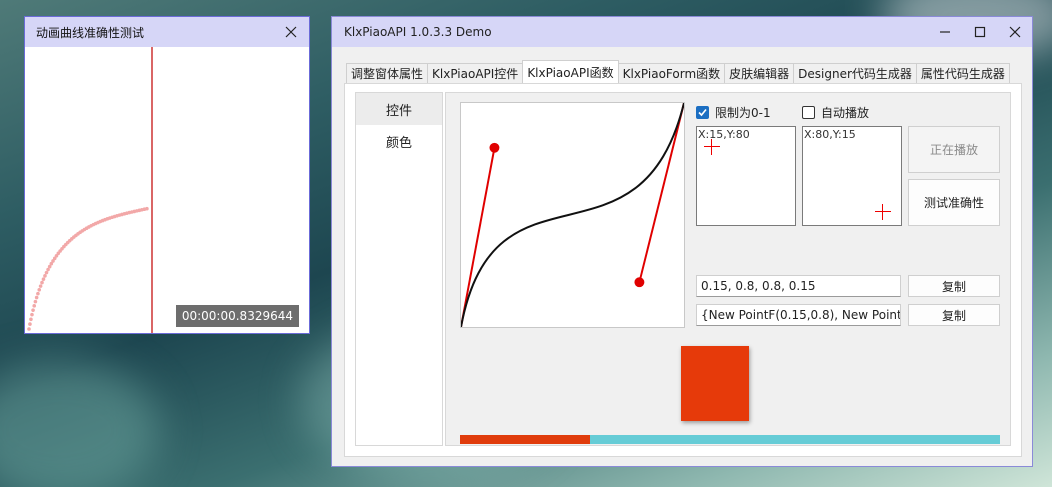 The height and width of the screenshot is (487, 1052). Describe the element at coordinates (387, 73) in the screenshot. I see `tab-adjust-form: 调整窗体属性` at that location.